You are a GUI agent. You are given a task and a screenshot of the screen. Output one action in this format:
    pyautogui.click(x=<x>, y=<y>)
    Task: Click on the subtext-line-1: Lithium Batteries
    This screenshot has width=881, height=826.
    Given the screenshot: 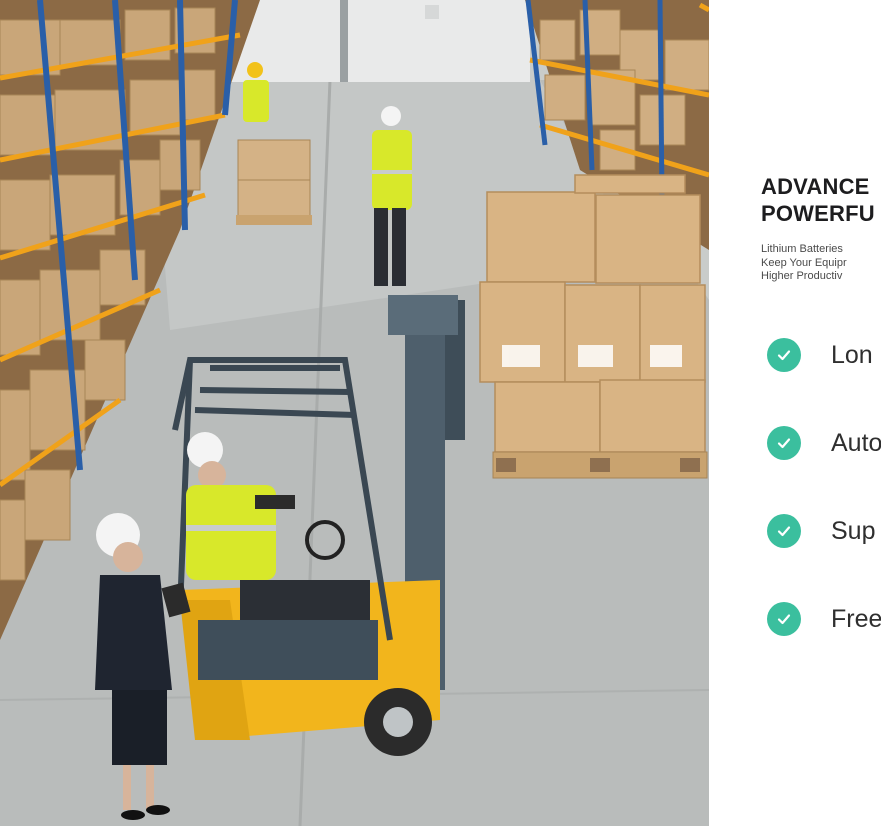 What is the action you would take?
    pyautogui.click(x=802, y=249)
    